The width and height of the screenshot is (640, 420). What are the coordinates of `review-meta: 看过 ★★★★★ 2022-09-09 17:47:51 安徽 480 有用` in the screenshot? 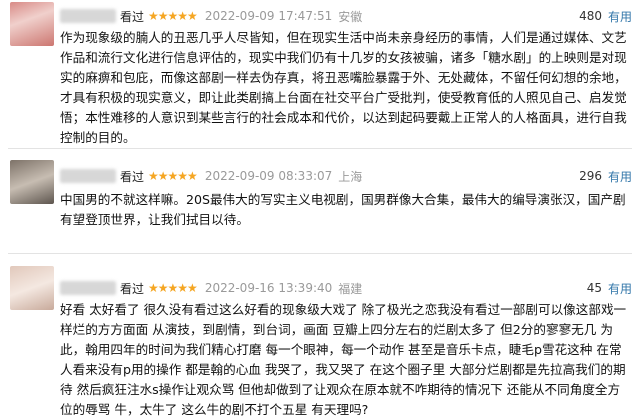 It's located at (346, 16).